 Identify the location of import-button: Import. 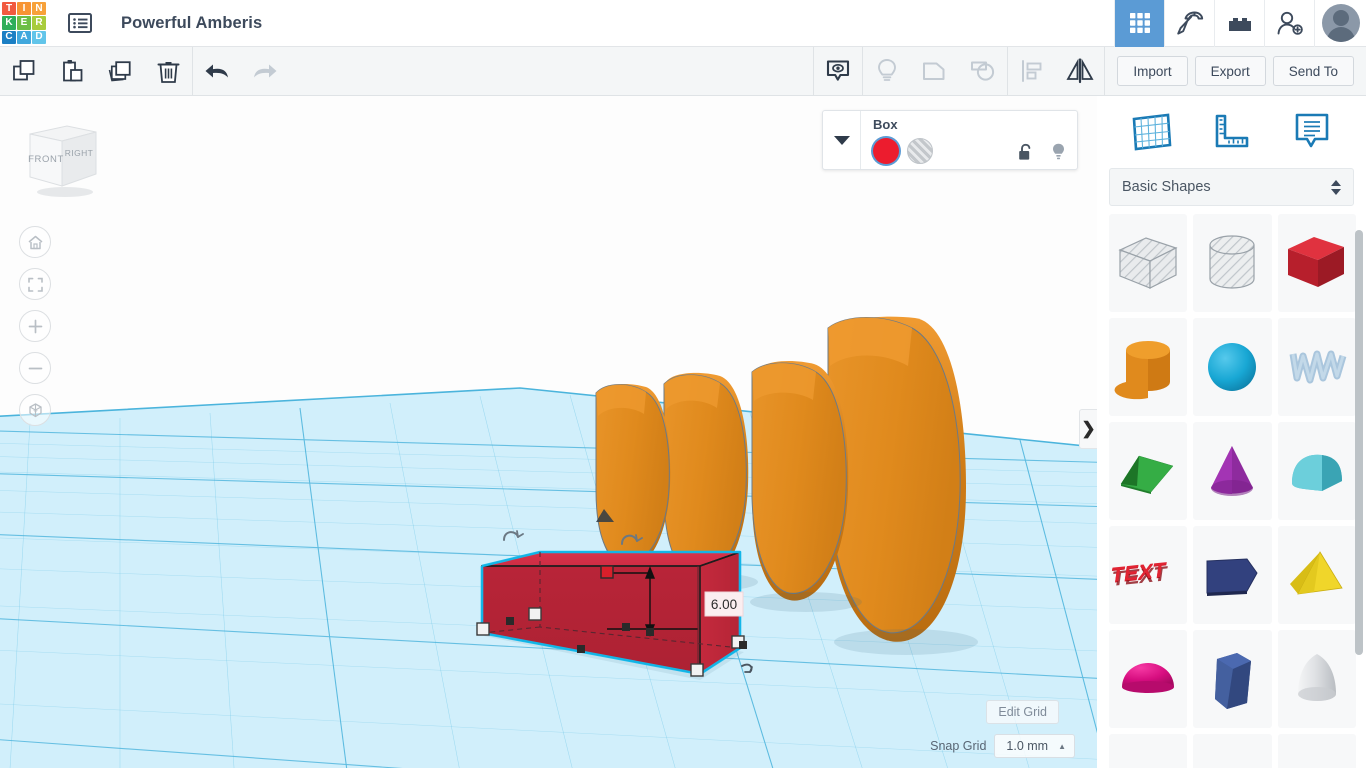
(1152, 71).